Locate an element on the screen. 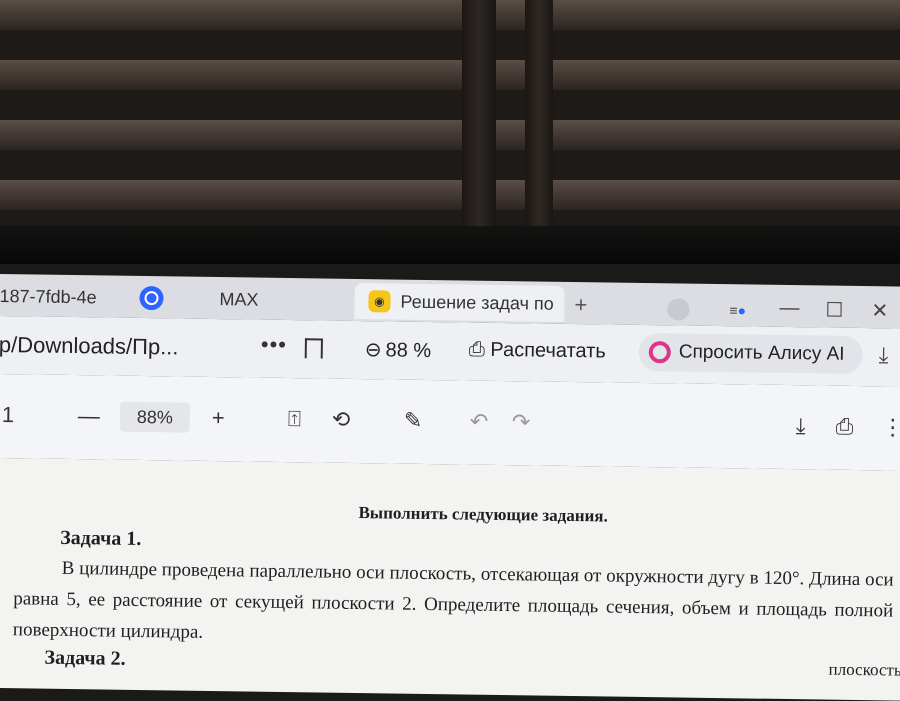 Image resolution: width=900 pixels, height=701 pixels. document-heading: Выполнить следующие задания. is located at coordinates (483, 514).